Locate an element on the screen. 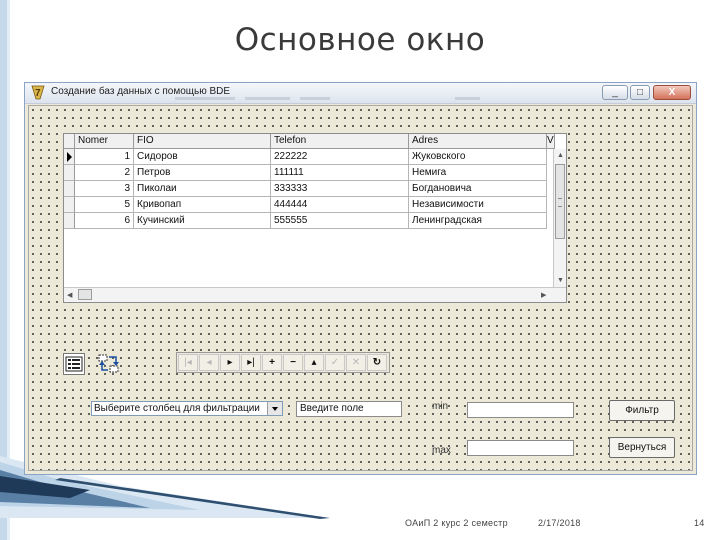  column-header-v: V is located at coordinates (551, 141).